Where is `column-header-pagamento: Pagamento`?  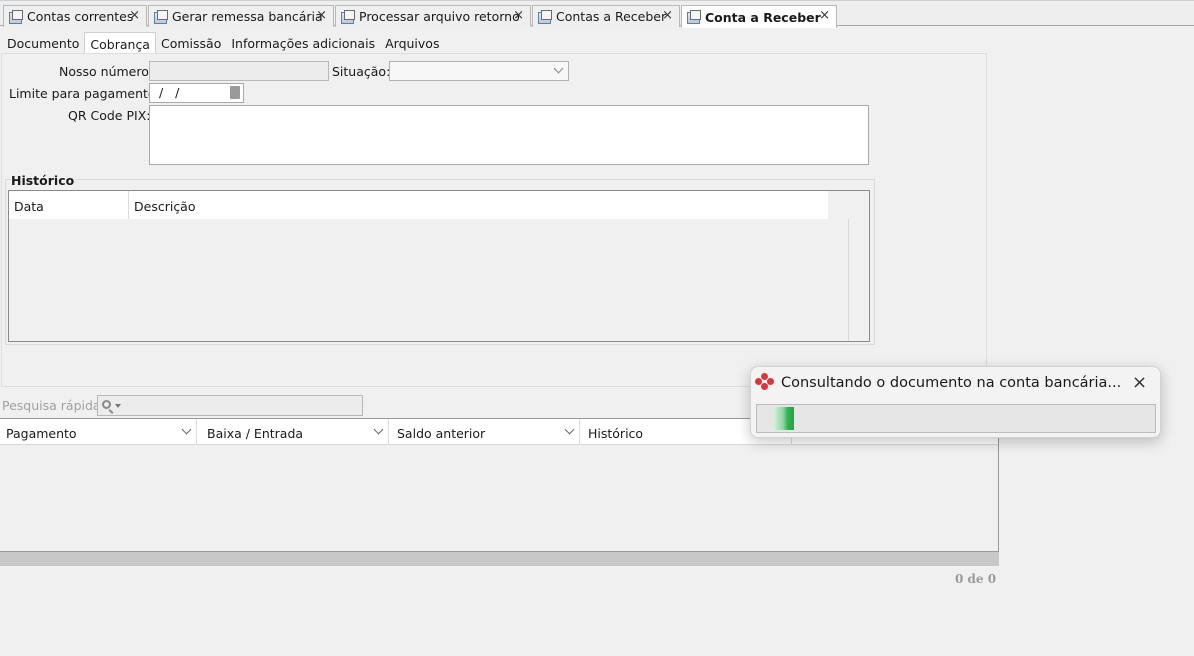 column-header-pagamento: Pagamento is located at coordinates (98, 432).